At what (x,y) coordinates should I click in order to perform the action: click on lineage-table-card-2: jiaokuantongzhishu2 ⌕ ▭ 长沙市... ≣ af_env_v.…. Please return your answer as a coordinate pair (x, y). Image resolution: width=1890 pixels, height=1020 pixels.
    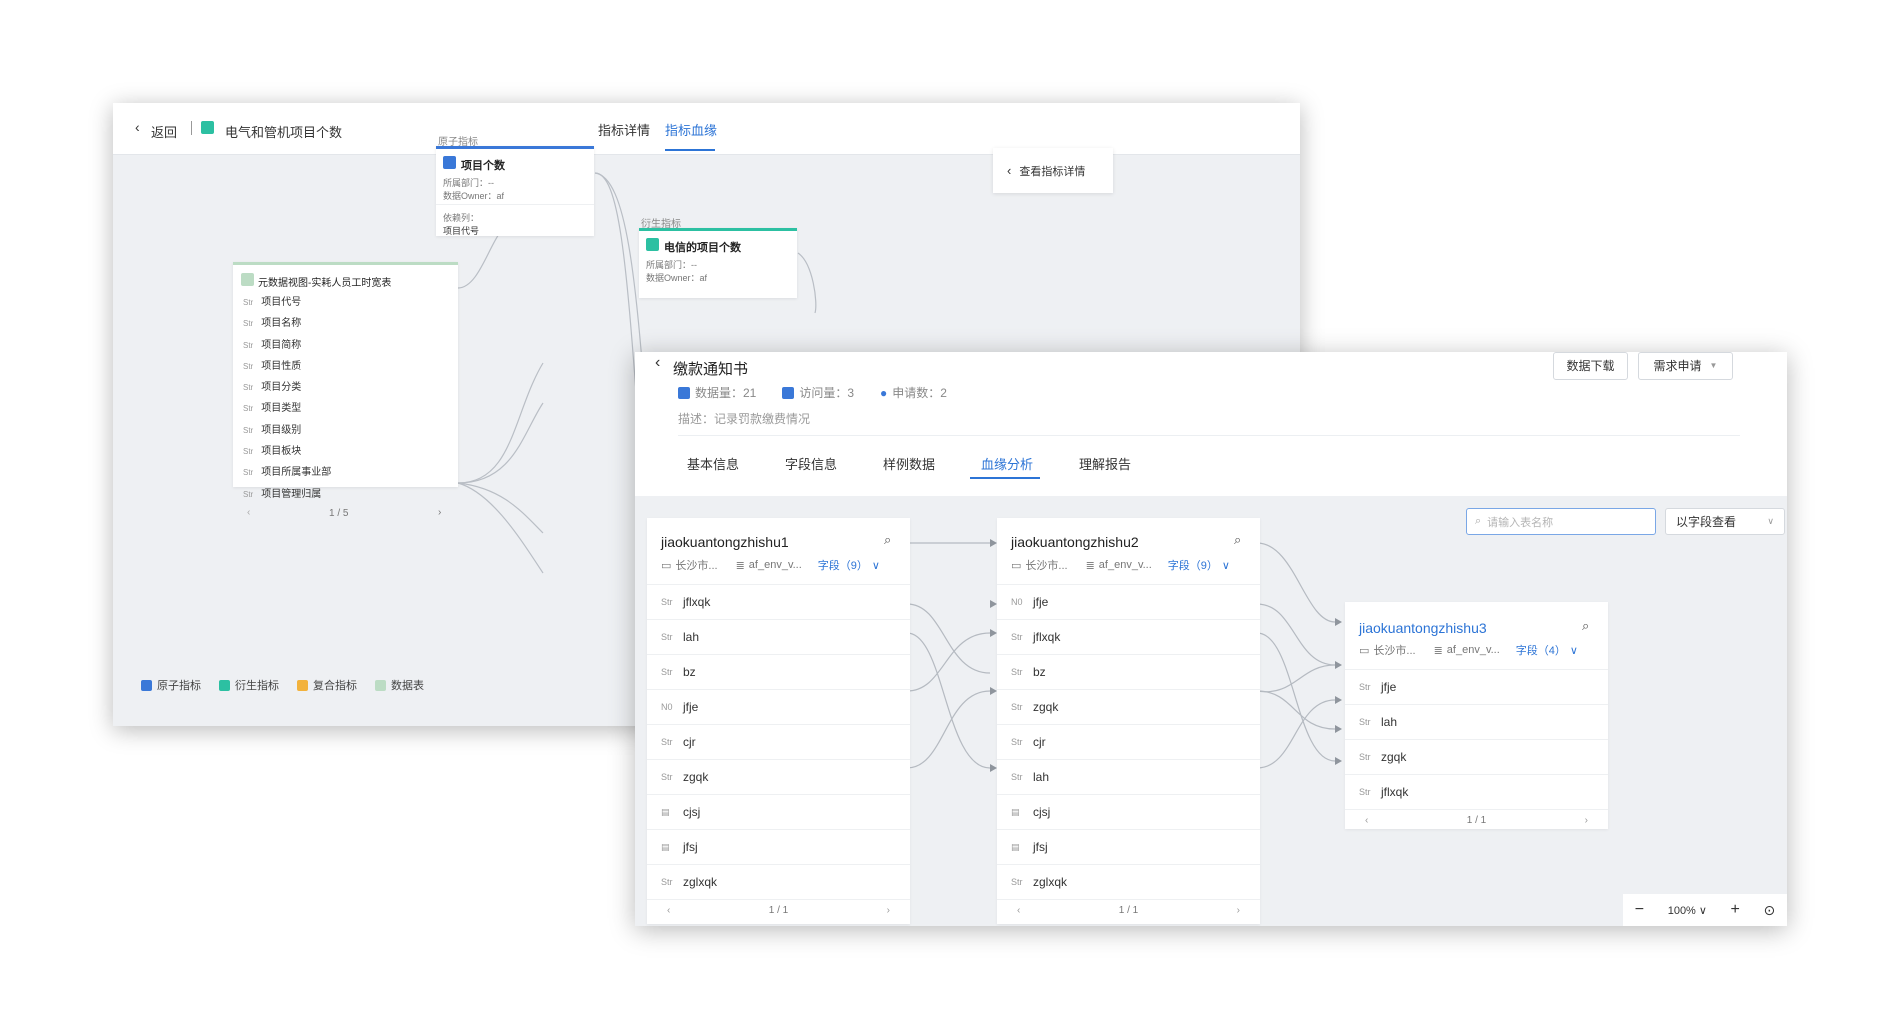
    Looking at the image, I should click on (1128, 721).